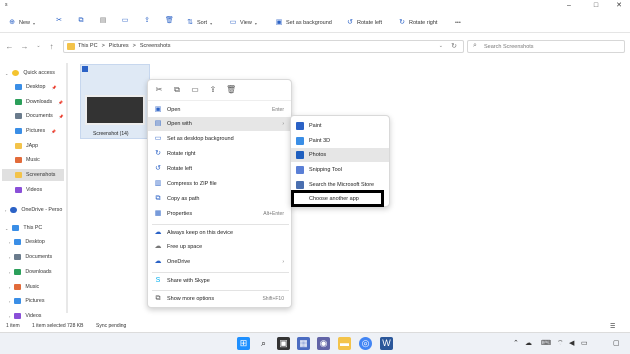 This screenshot has height=354, width=630. I want to click on submenu-item-paint-3d: Paint 3D, so click(340, 141).